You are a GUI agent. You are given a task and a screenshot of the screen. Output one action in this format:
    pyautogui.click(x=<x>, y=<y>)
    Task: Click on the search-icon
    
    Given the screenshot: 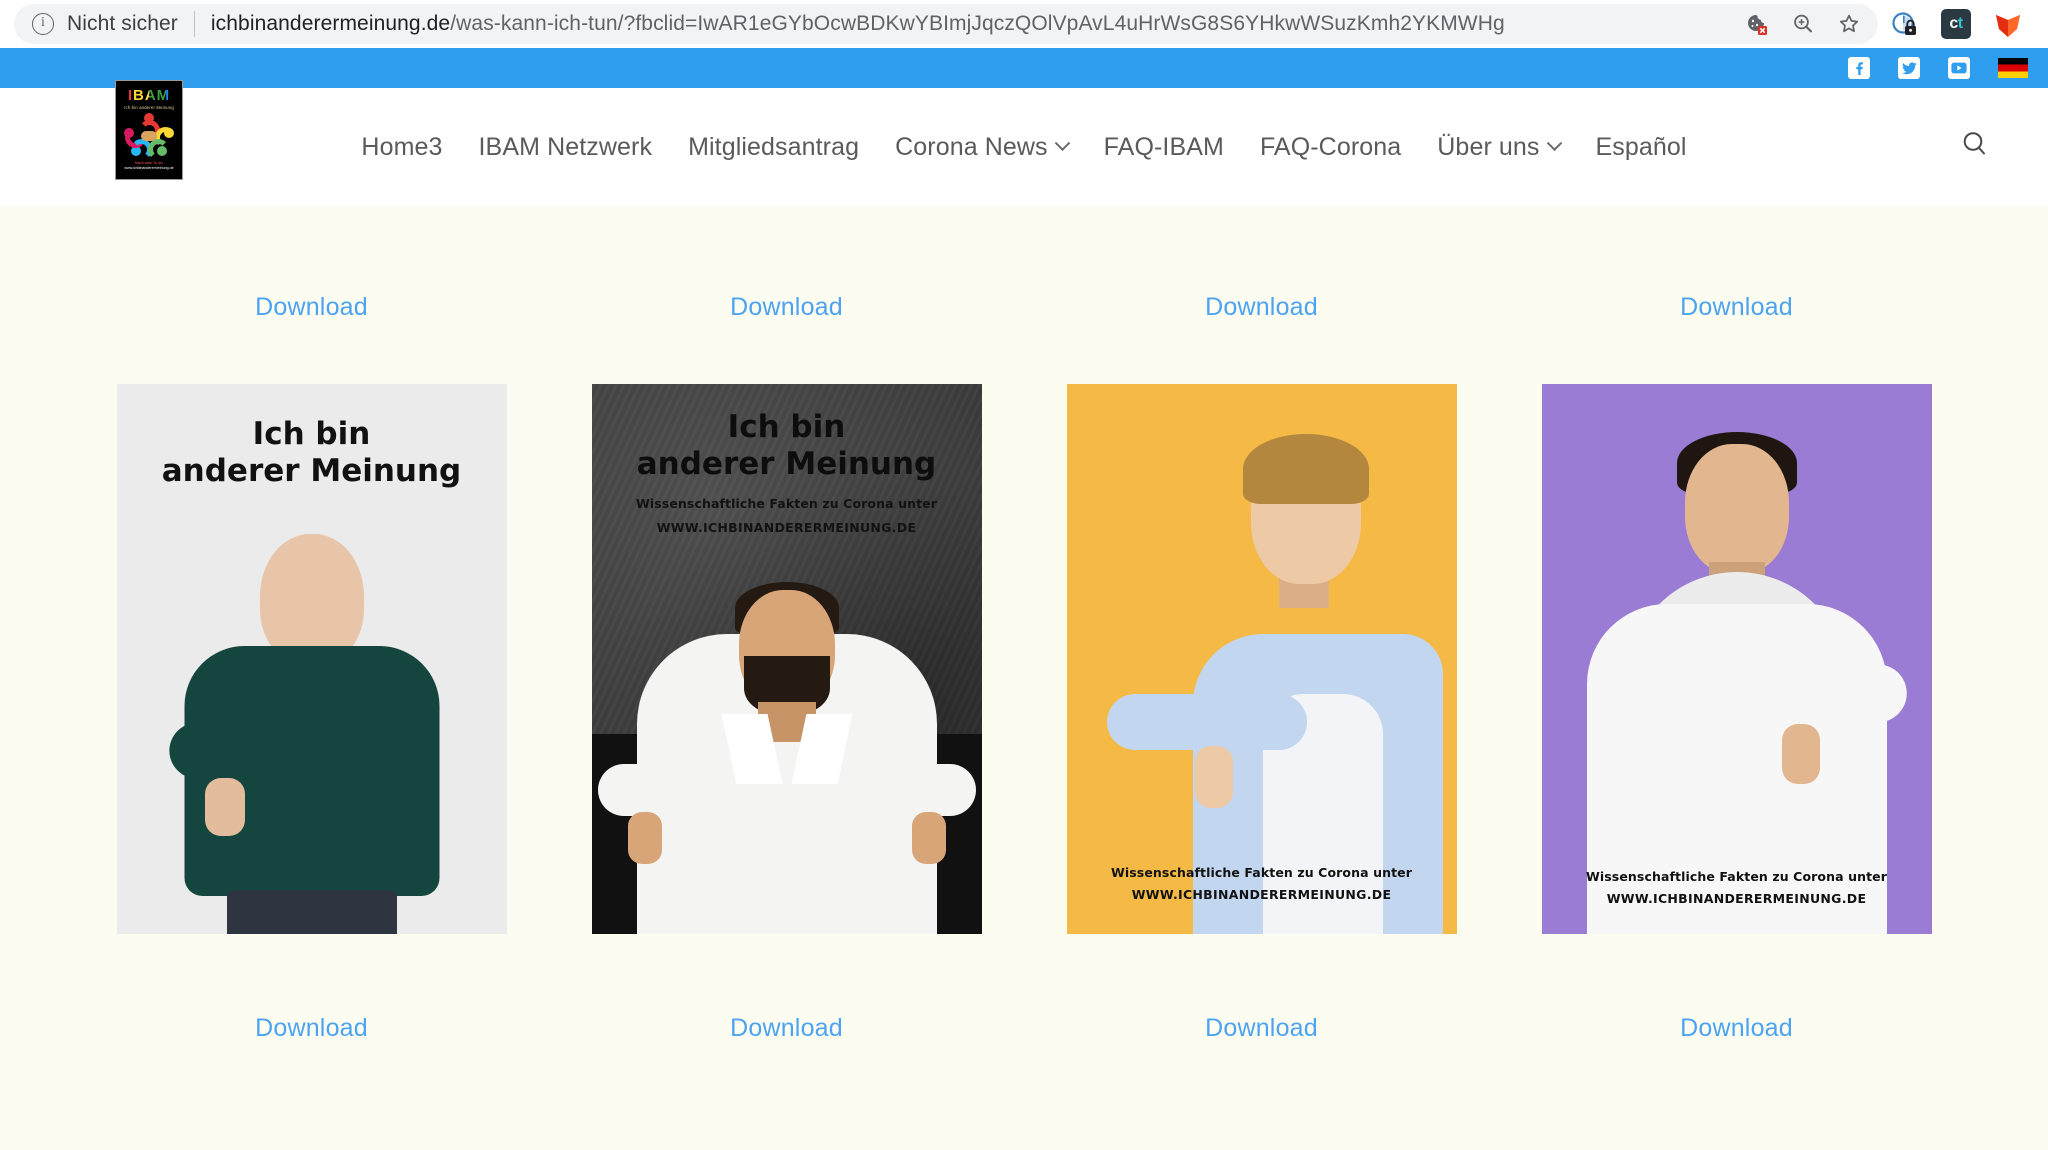 What is the action you would take?
    pyautogui.click(x=1975, y=147)
    